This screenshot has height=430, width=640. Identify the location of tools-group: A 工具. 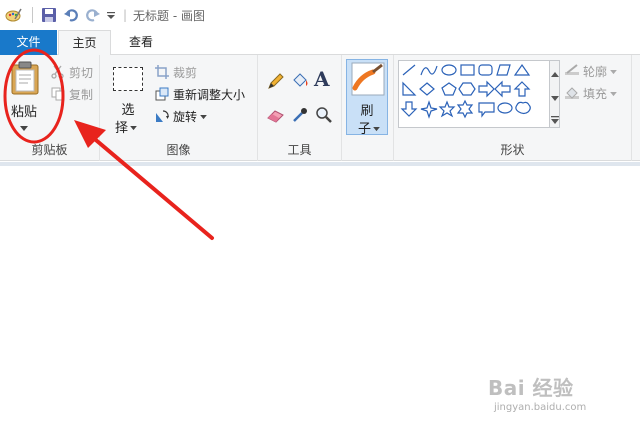
(300, 108).